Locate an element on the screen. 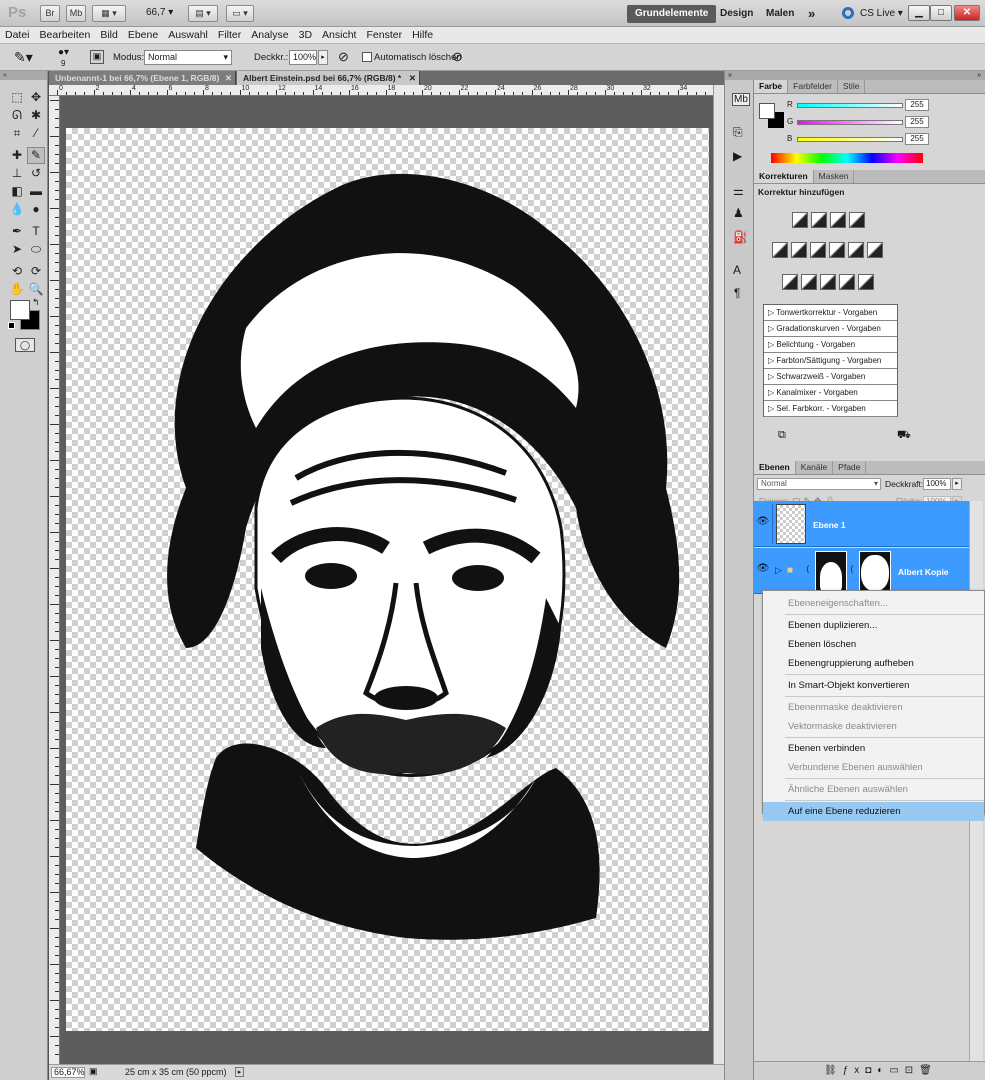 The width and height of the screenshot is (985, 1080). tab-korrekturen: Korrekturen is located at coordinates (784, 176).